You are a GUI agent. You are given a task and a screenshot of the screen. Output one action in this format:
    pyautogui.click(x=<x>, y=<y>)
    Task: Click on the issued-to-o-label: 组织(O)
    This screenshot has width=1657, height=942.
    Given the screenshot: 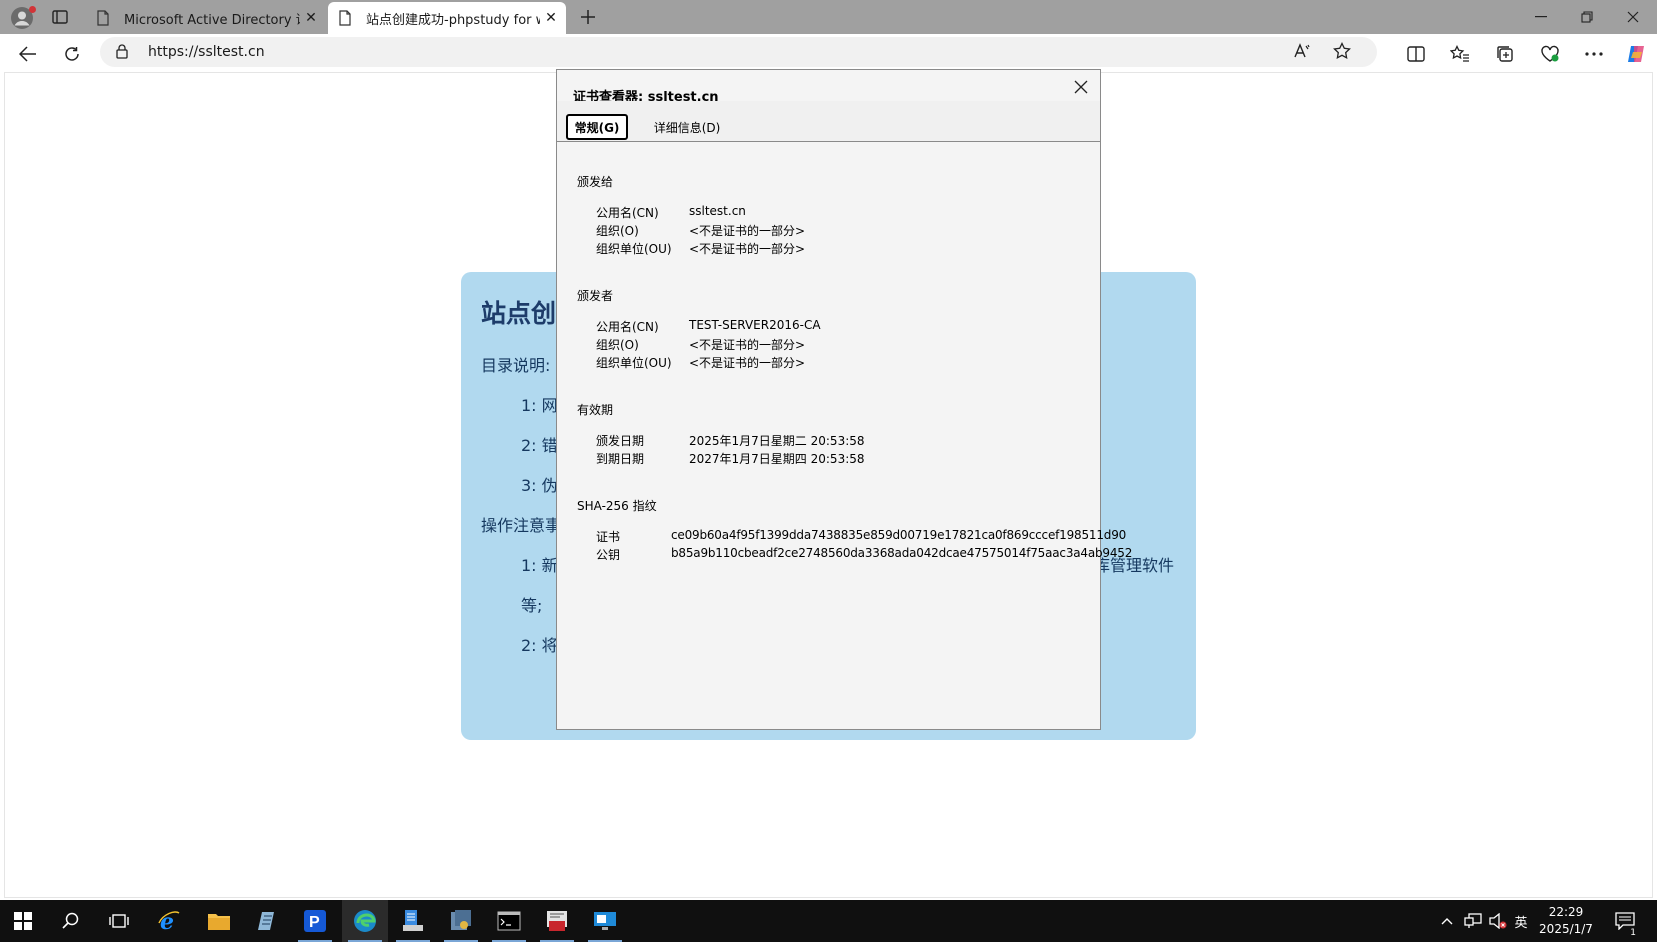 What is the action you would take?
    pyautogui.click(x=617, y=231)
    